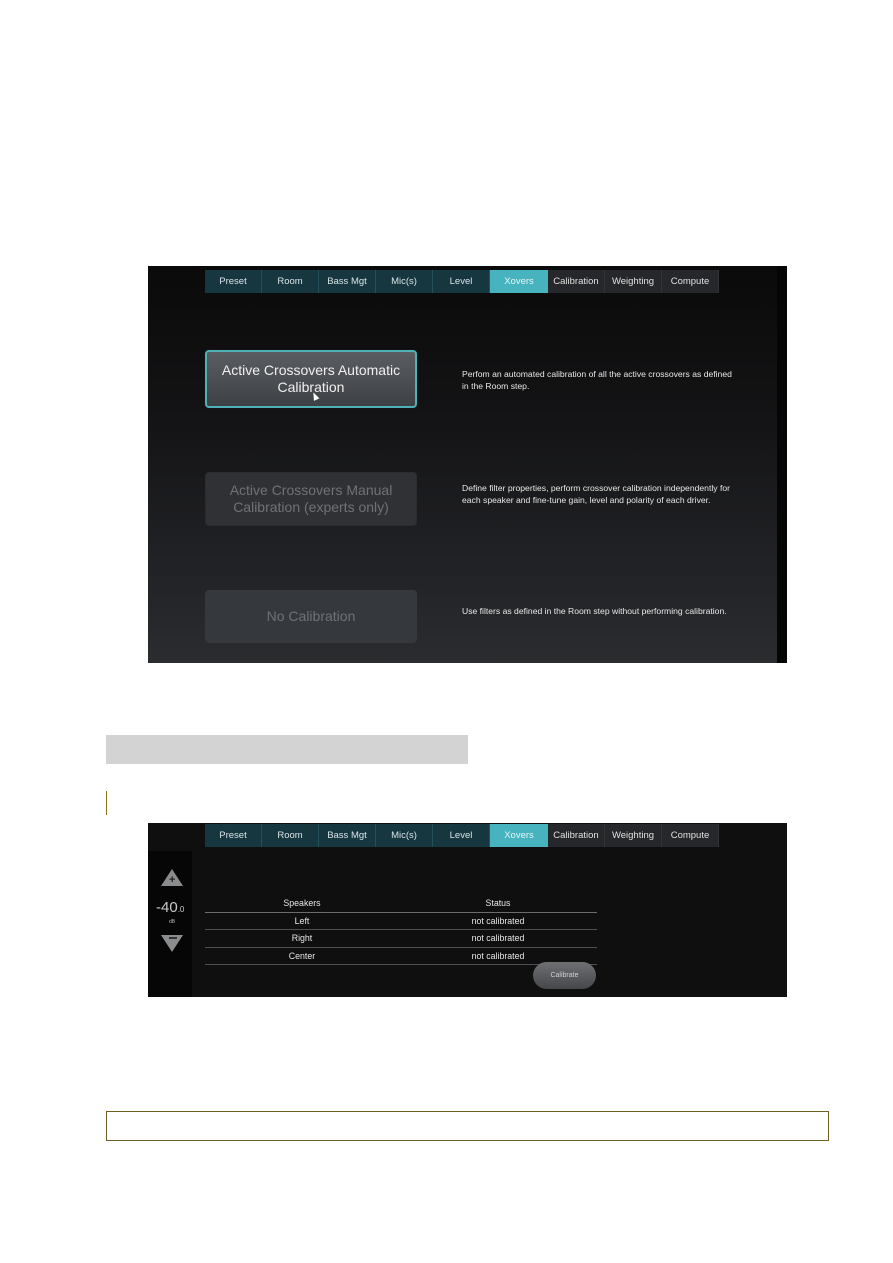  I want to click on volume-panel: + -40.0 dB, so click(170, 924).